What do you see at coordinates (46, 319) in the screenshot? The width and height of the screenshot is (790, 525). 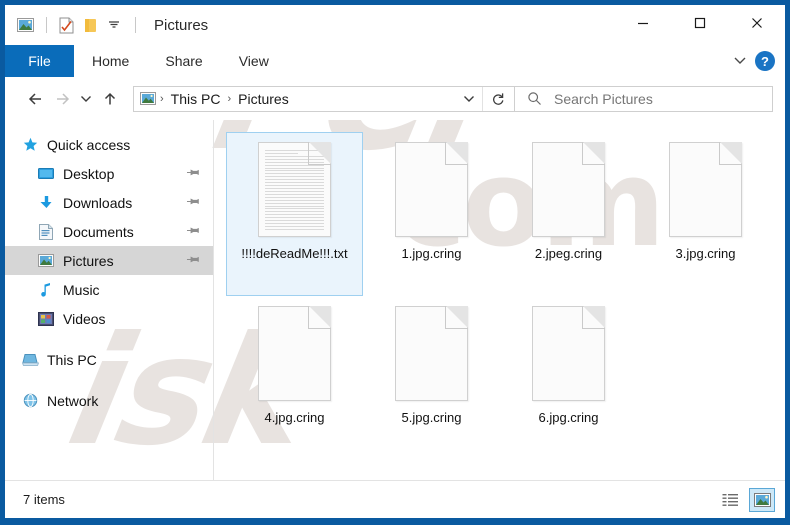 I see `videos-icon` at bounding box center [46, 319].